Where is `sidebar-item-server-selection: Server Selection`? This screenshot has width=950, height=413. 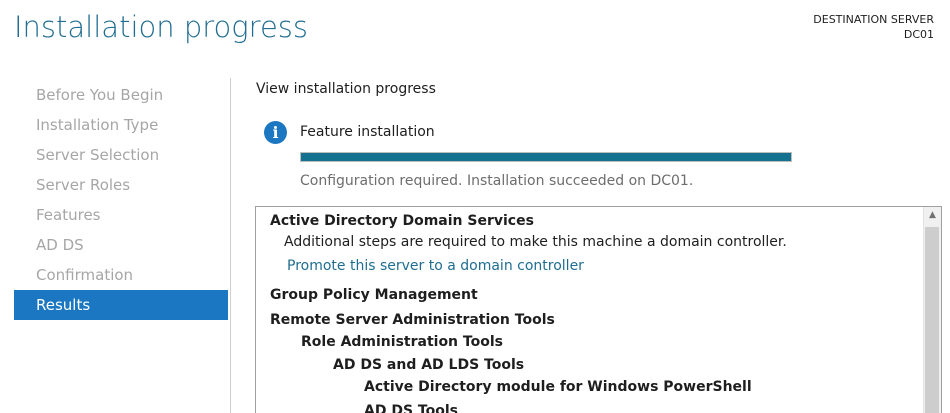
sidebar-item-server-selection: Server Selection is located at coordinates (121, 155).